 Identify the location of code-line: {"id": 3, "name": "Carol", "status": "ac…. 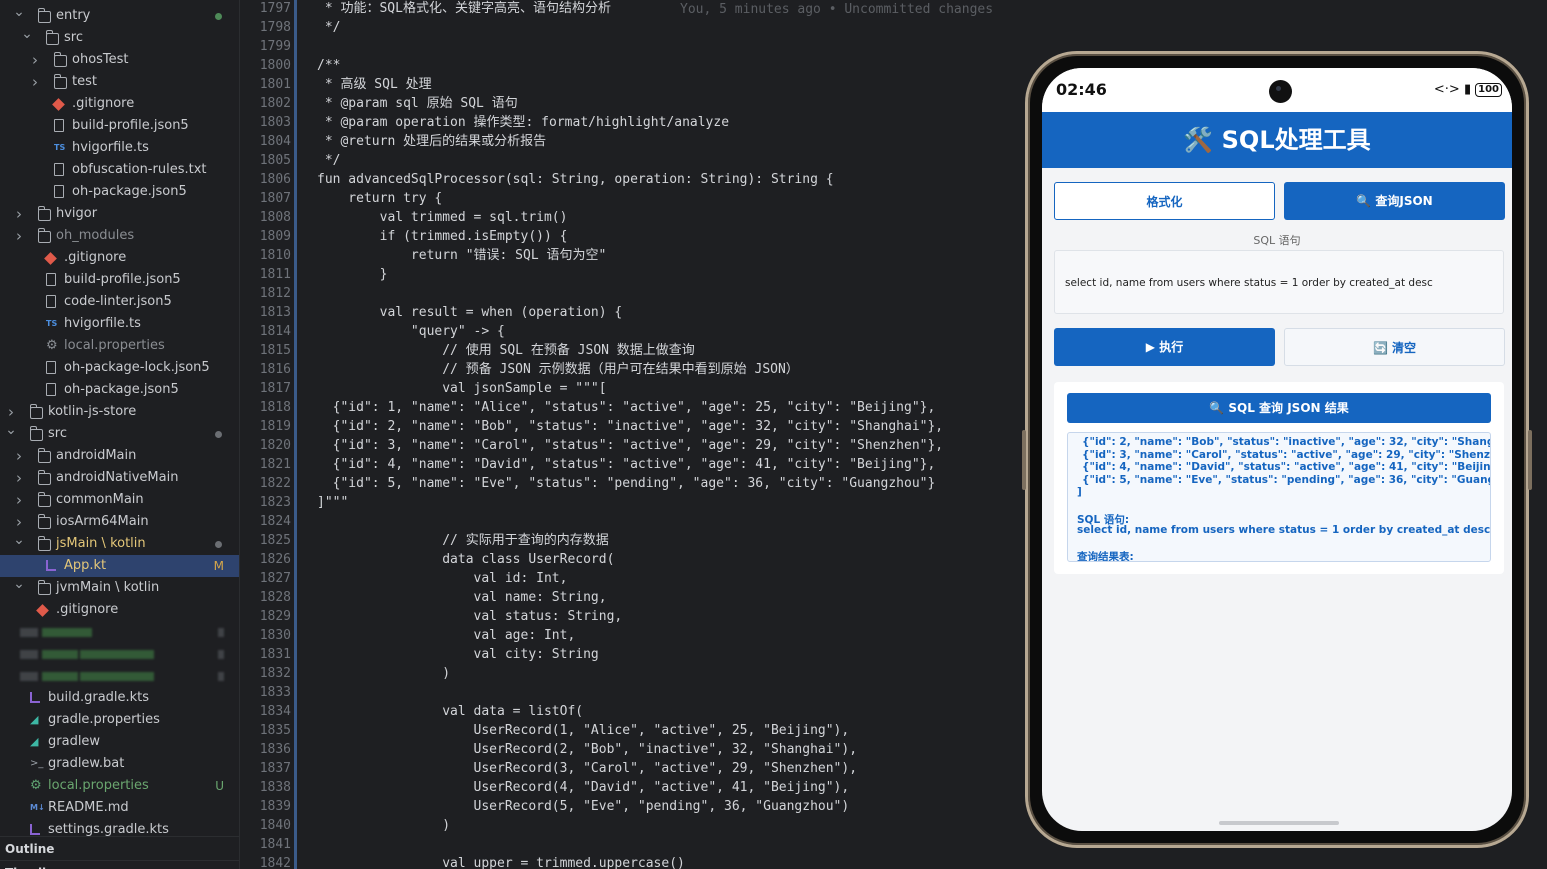
(630, 445).